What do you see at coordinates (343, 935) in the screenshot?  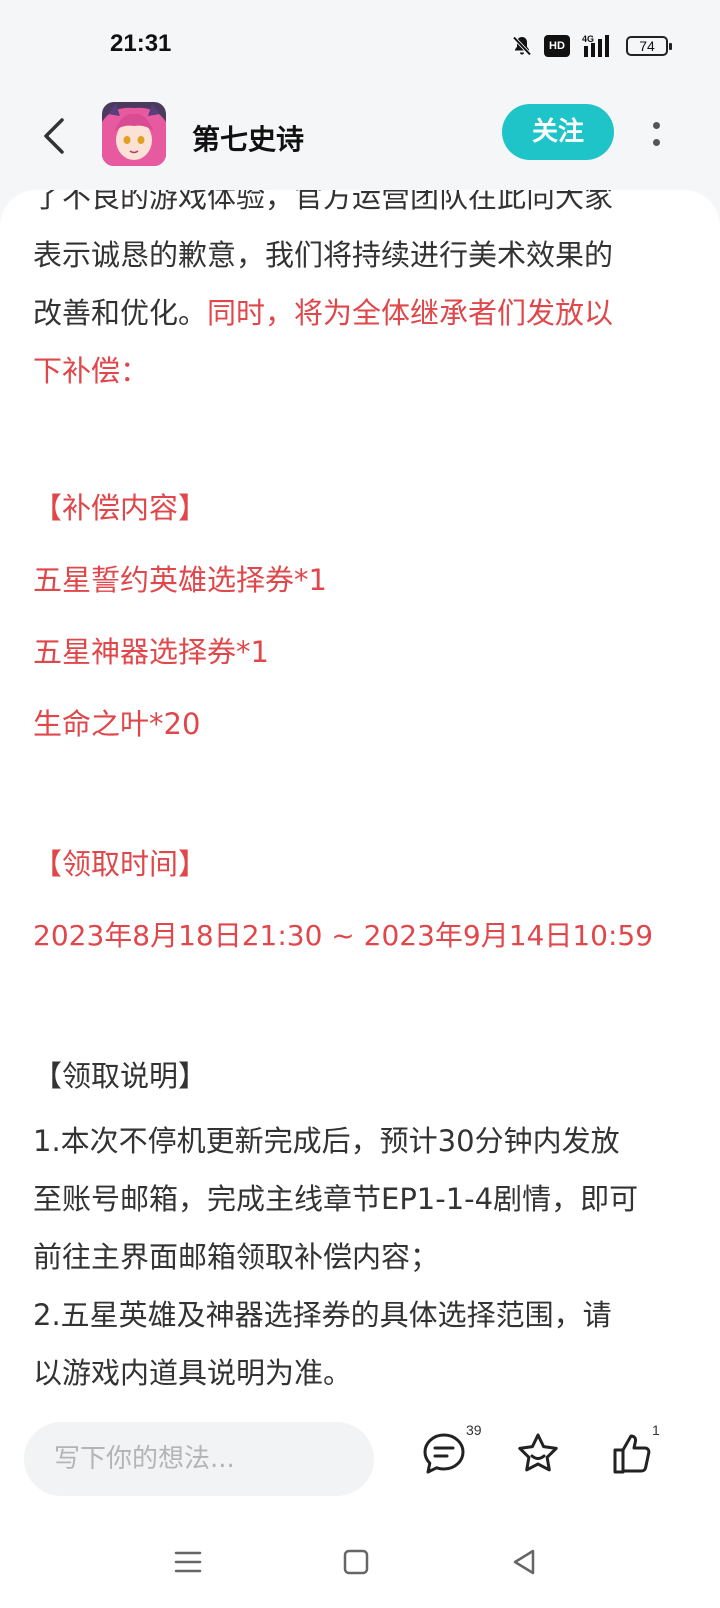 I see `time-range: 2023年8月18日21:30 ~ 2023年9月14日10:59` at bounding box center [343, 935].